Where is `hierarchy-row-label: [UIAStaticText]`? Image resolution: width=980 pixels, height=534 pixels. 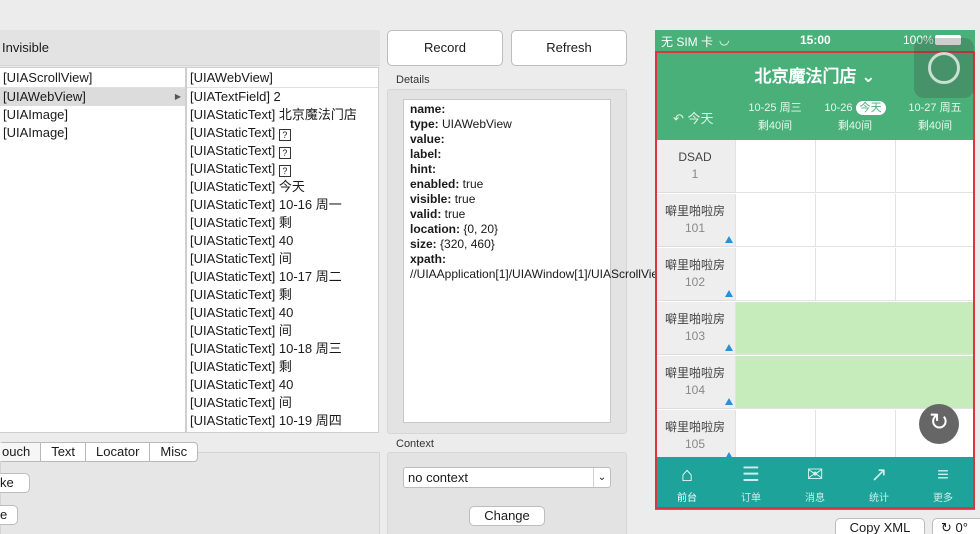 hierarchy-row-label: [UIAStaticText] is located at coordinates (234, 132).